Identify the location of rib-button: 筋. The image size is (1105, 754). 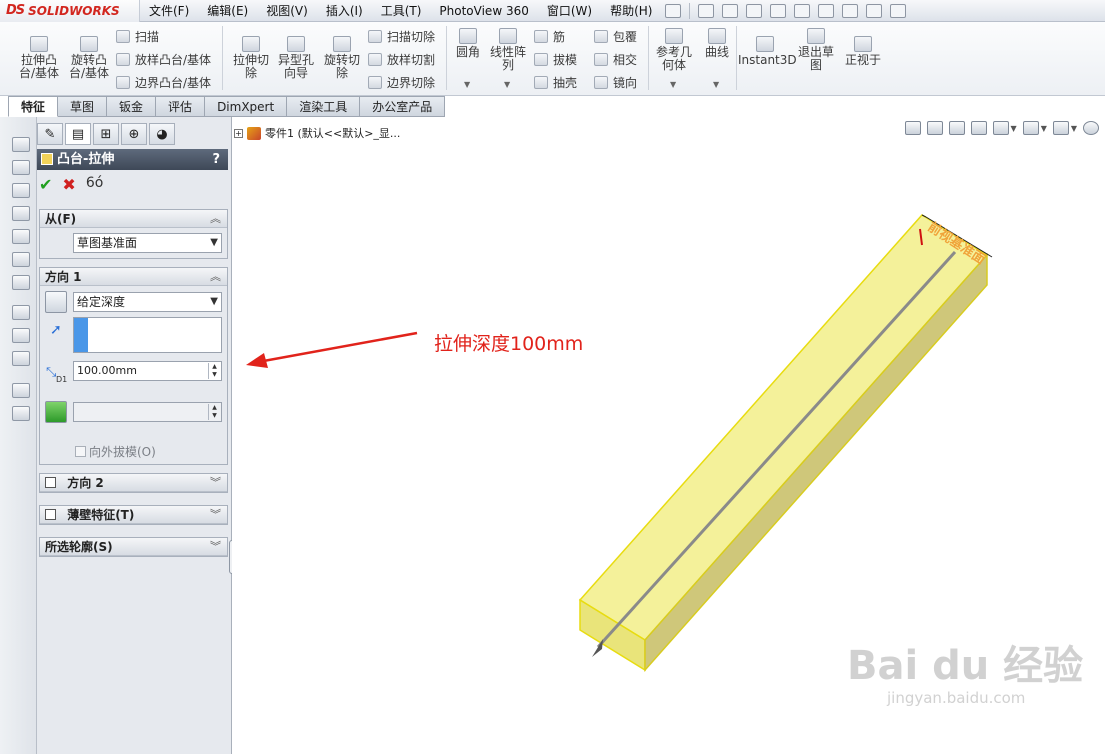
(549, 36).